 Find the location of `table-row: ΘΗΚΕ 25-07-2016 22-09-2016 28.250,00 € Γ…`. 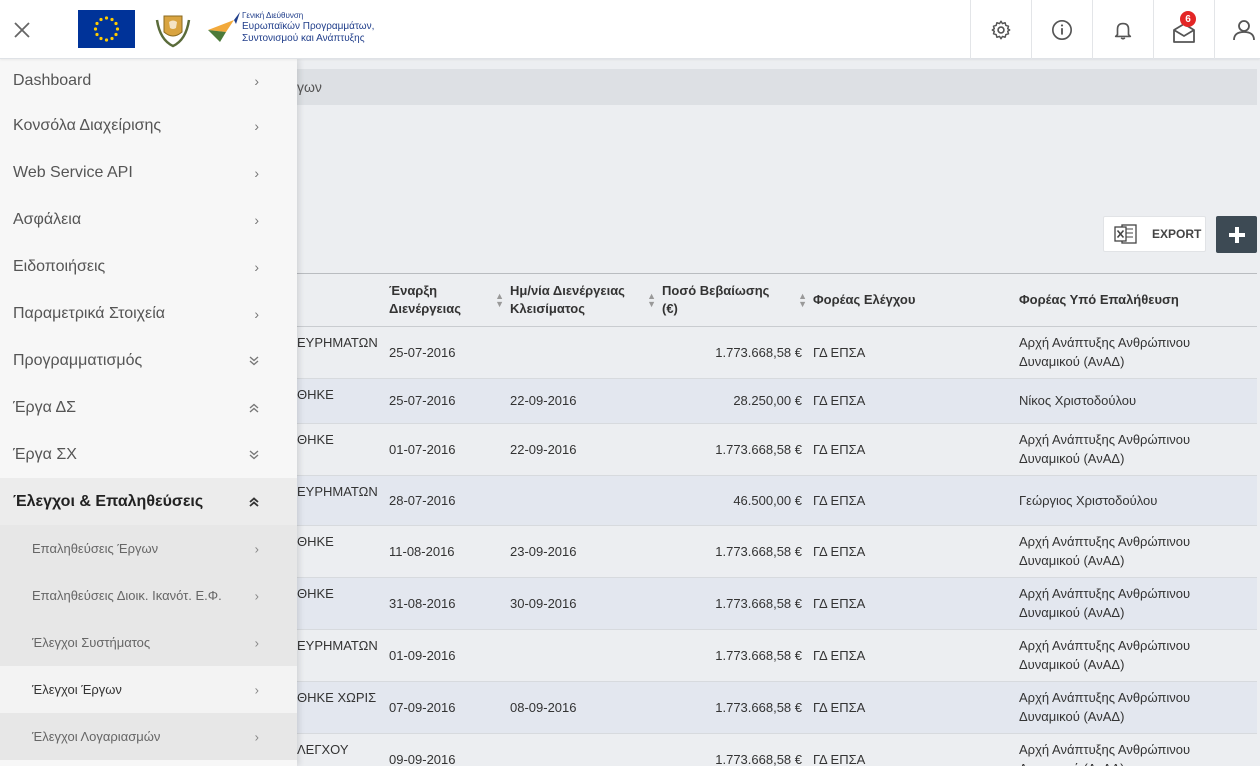

table-row: ΘΗΚΕ 25-07-2016 22-09-2016 28.250,00 € Γ… is located at coordinates (777, 400).